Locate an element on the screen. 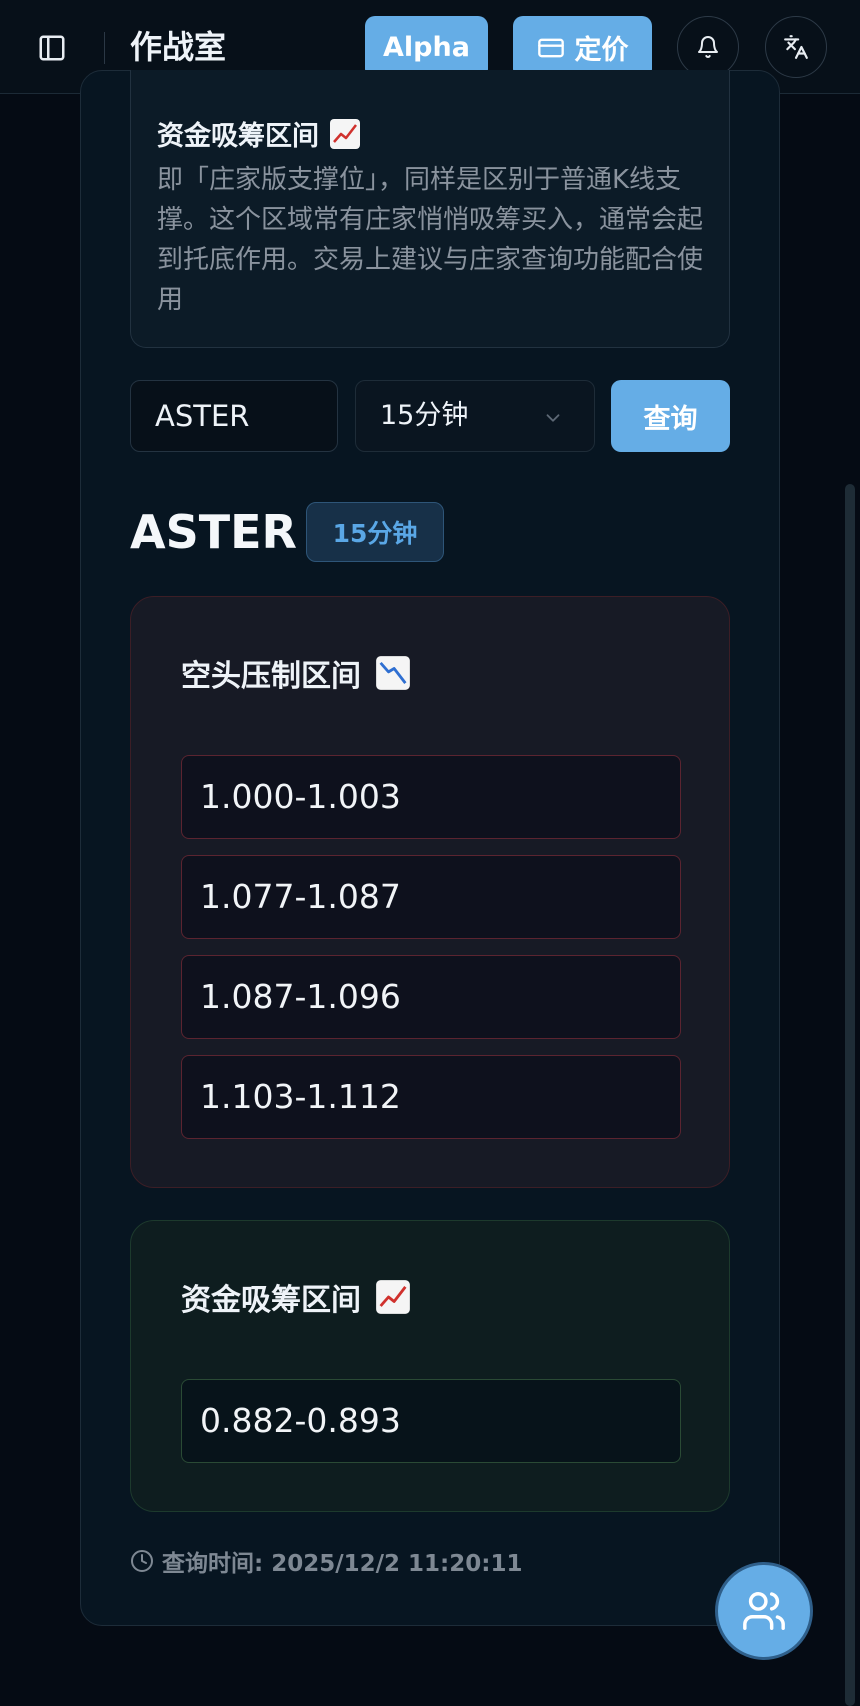 Image resolution: width=860 pixels, height=1706 pixels. sidebar-icon is located at coordinates (52, 48).